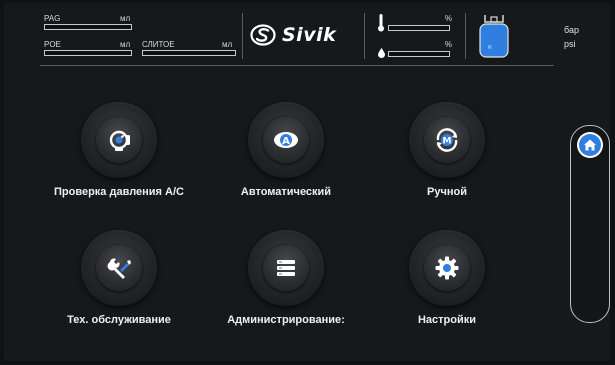  Describe the element at coordinates (490, 48) in the screenshot. I see `tank-label: R` at that location.